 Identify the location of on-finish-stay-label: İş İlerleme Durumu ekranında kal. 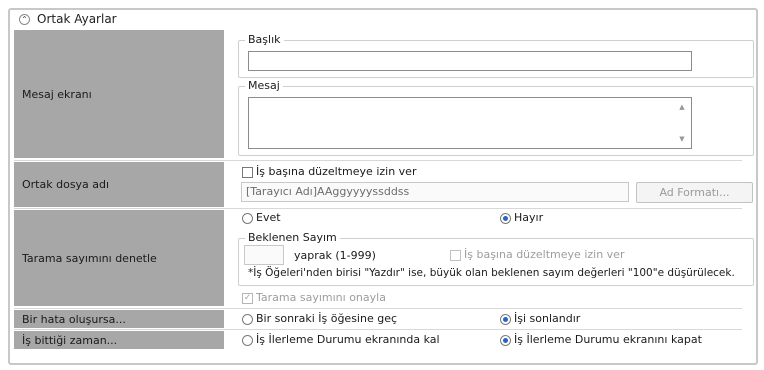
(348, 339).